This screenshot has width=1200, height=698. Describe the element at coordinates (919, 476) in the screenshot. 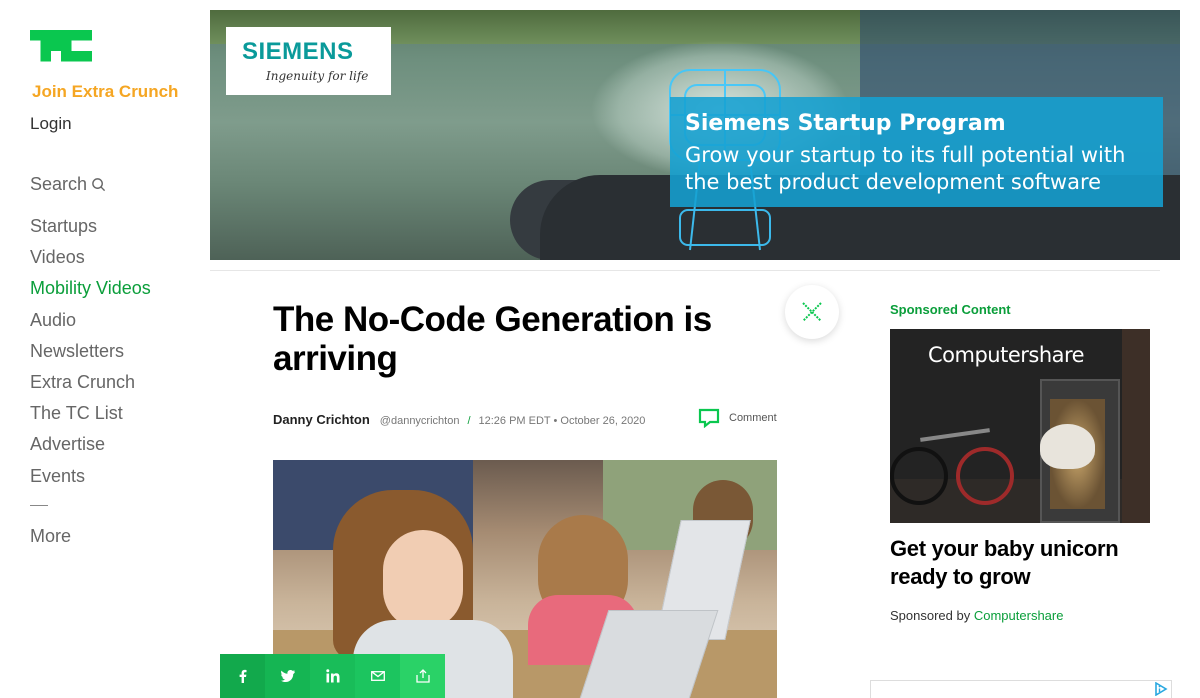

I see `sponsored-image-bike-wheel-back` at that location.